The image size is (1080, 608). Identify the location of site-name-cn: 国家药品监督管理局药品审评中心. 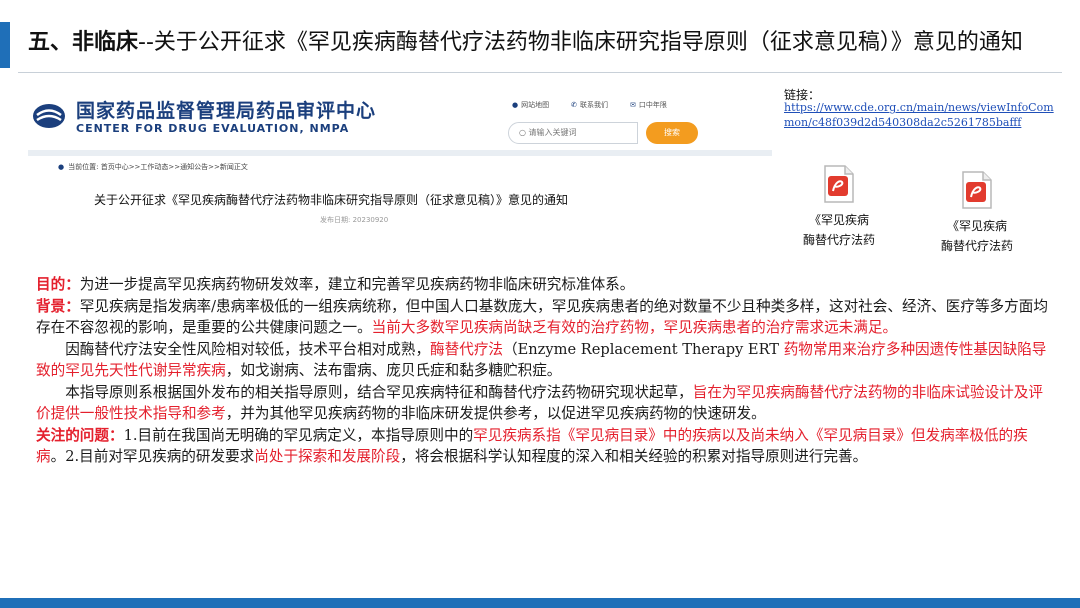
(226, 111).